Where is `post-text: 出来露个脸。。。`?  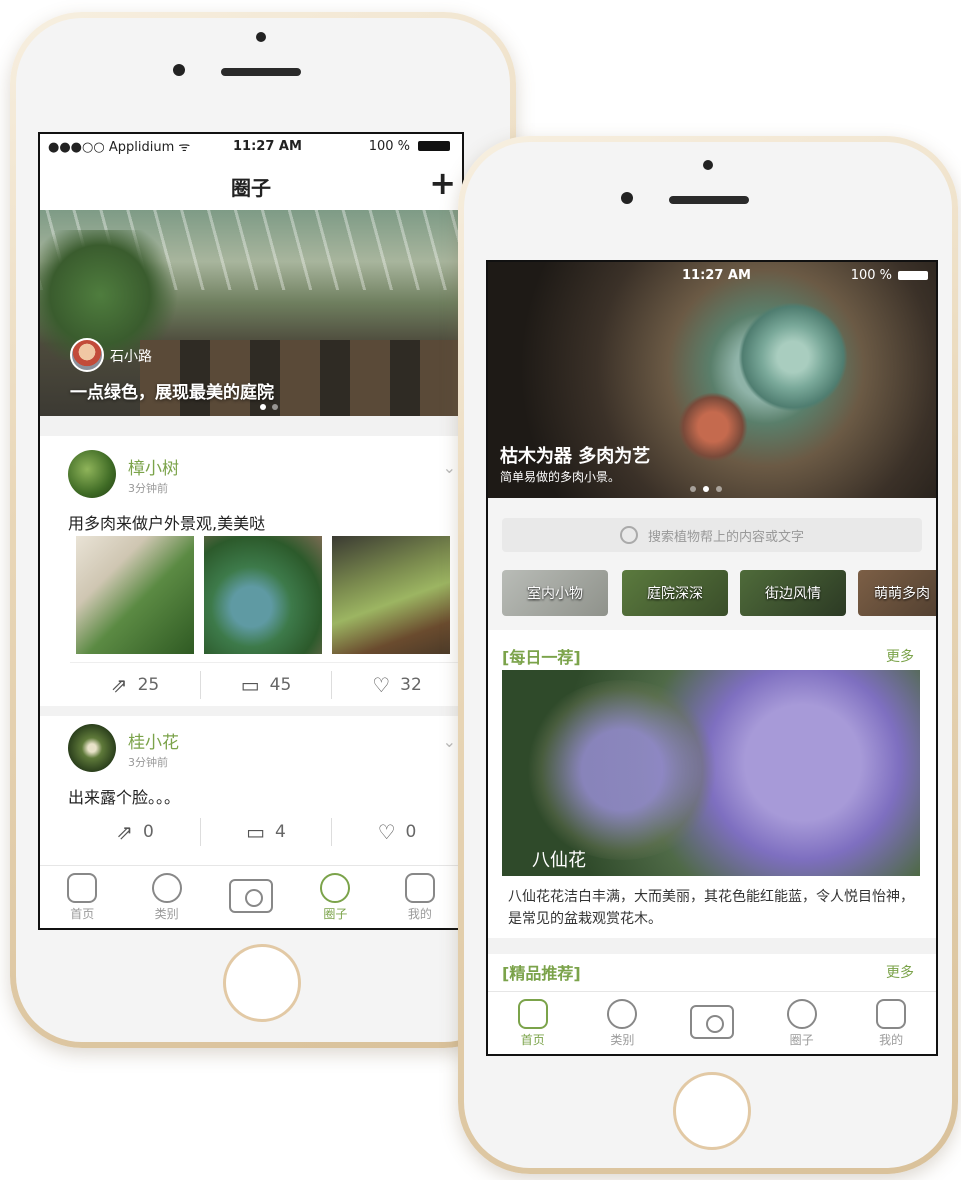 post-text: 出来露个脸。。。 is located at coordinates (124, 797).